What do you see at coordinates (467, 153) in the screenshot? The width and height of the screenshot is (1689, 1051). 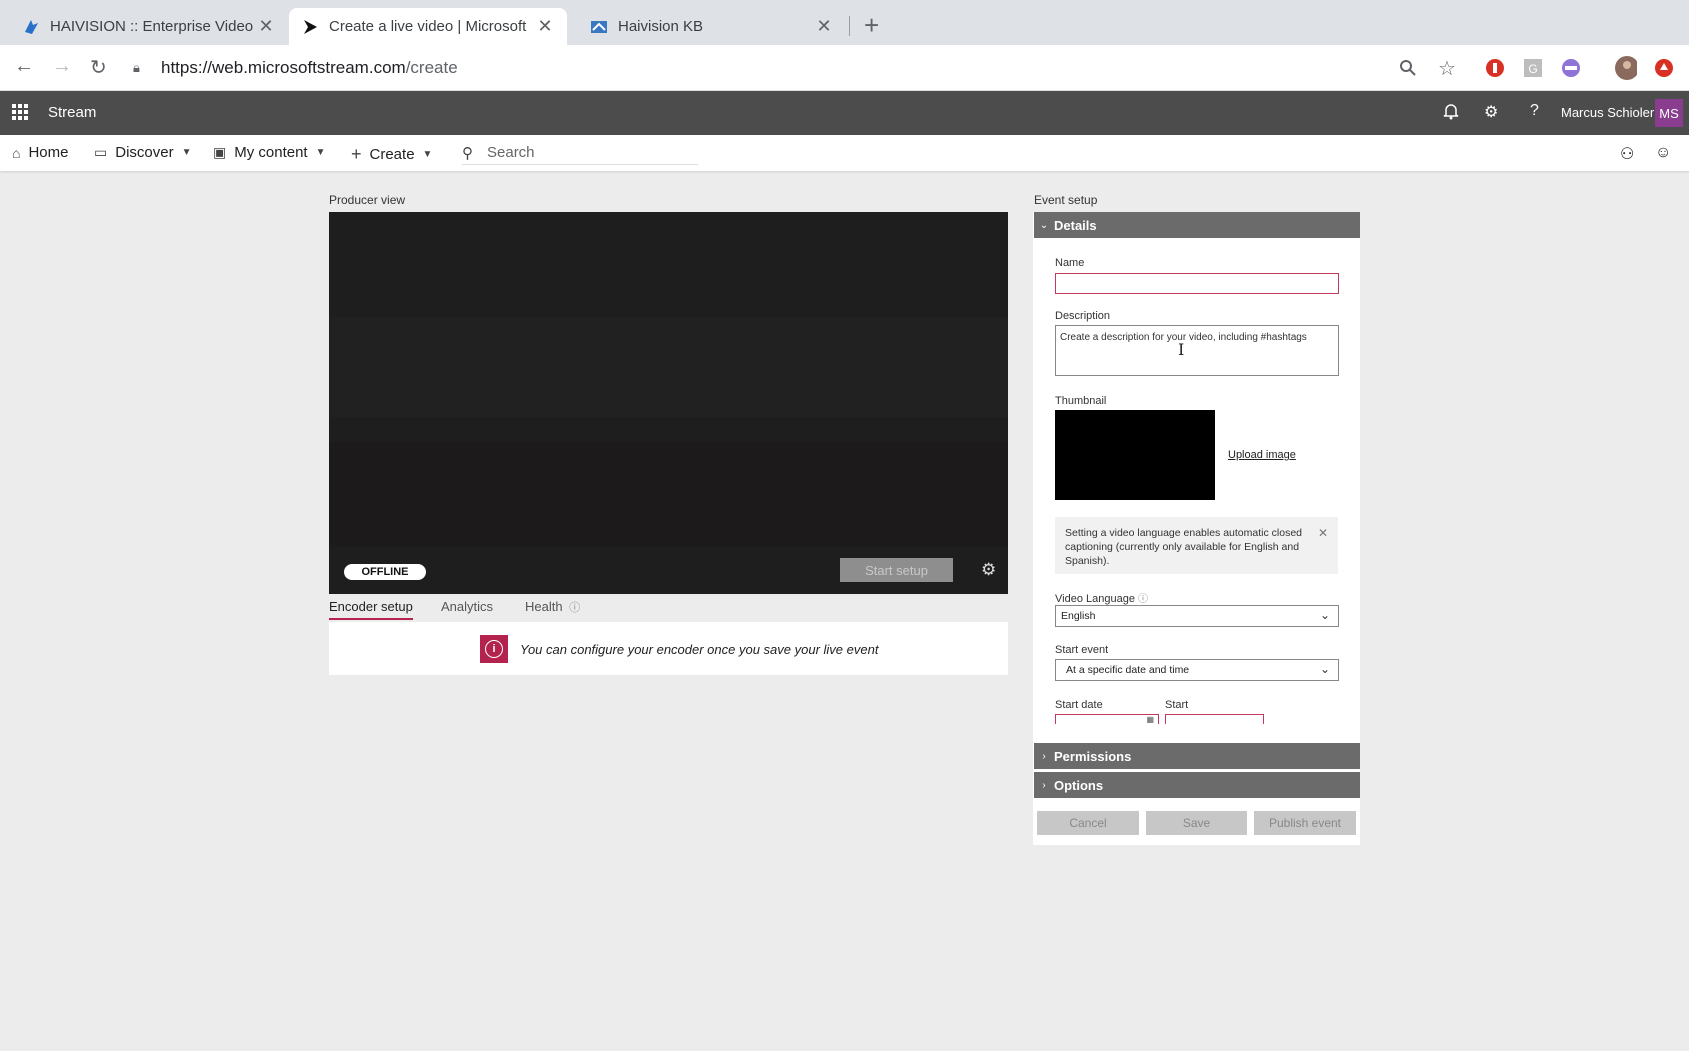 I see `search-icon: ⚲` at bounding box center [467, 153].